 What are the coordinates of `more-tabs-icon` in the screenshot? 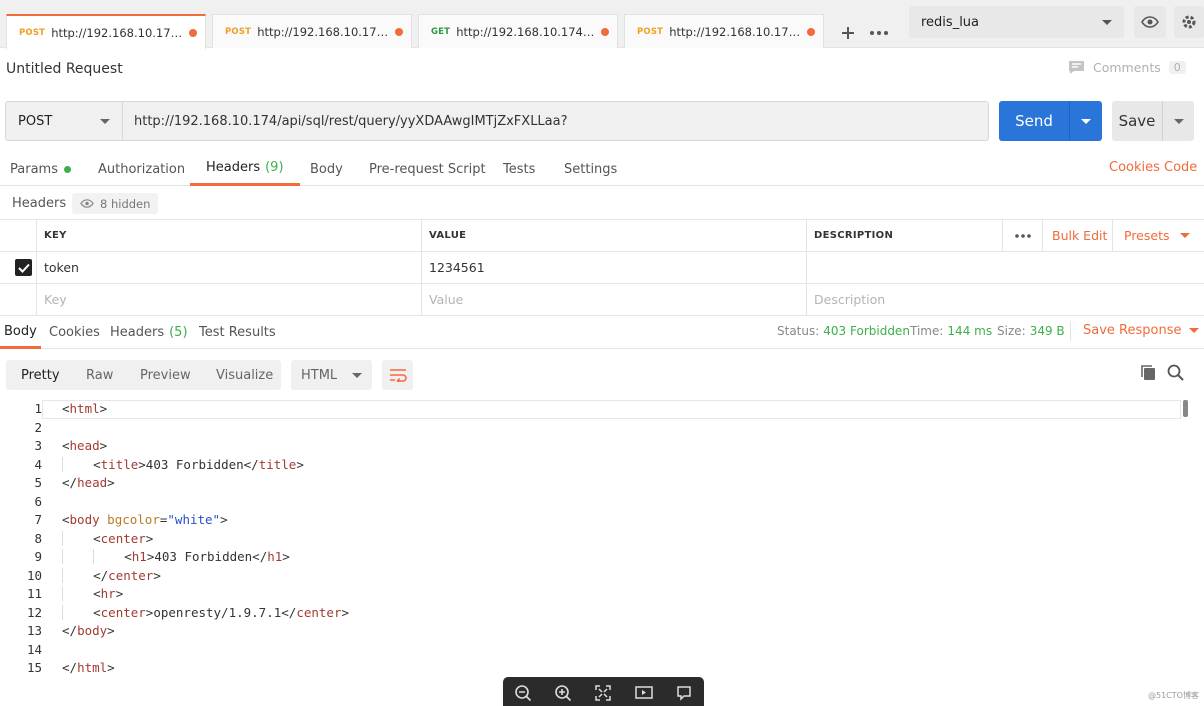 It's located at (879, 33).